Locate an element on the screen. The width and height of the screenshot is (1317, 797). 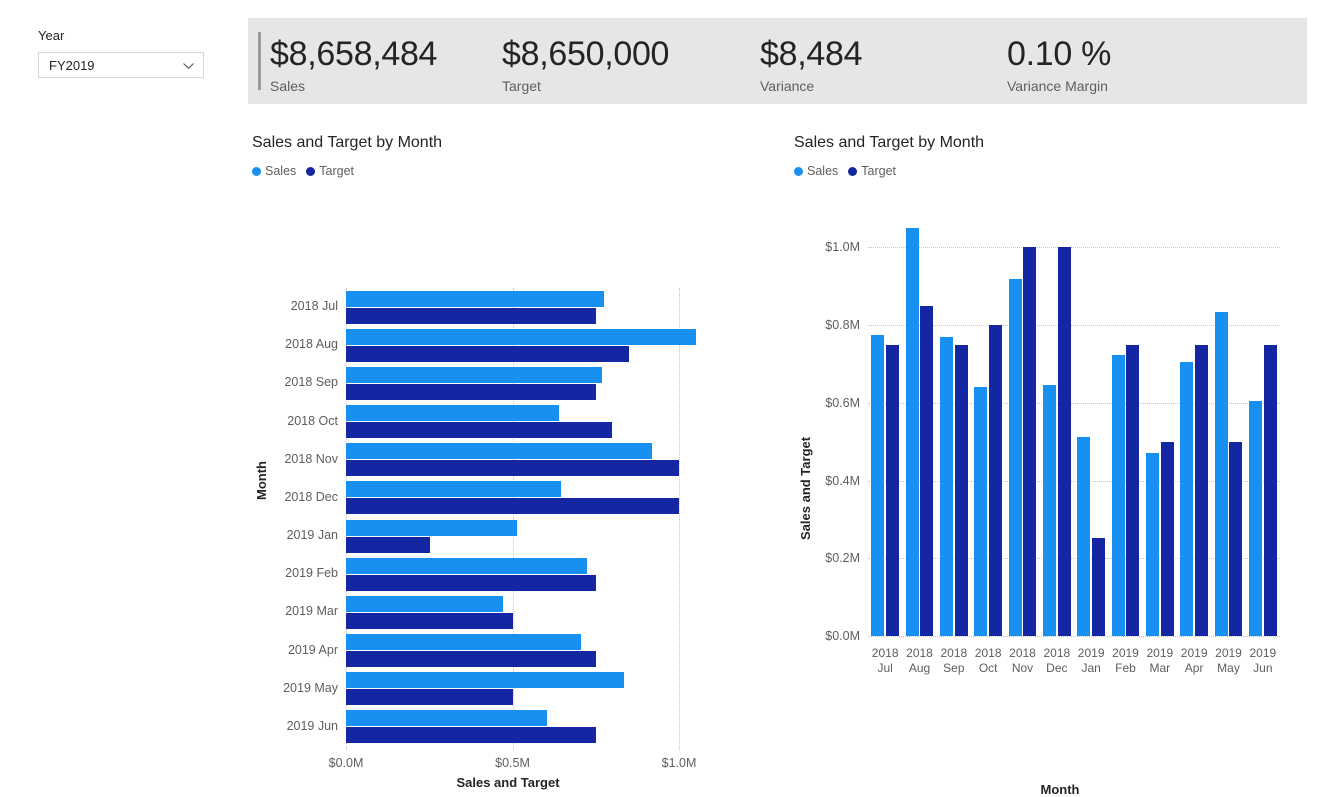
right-chart-category-label: 2019 Apr is located at coordinates (1194, 660).